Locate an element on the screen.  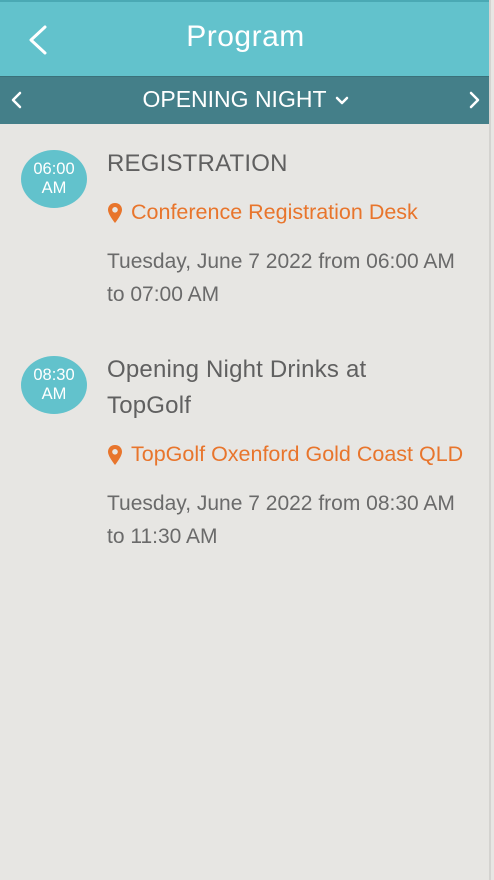
event-title-text: REGISTRATION is located at coordinates (197, 163).